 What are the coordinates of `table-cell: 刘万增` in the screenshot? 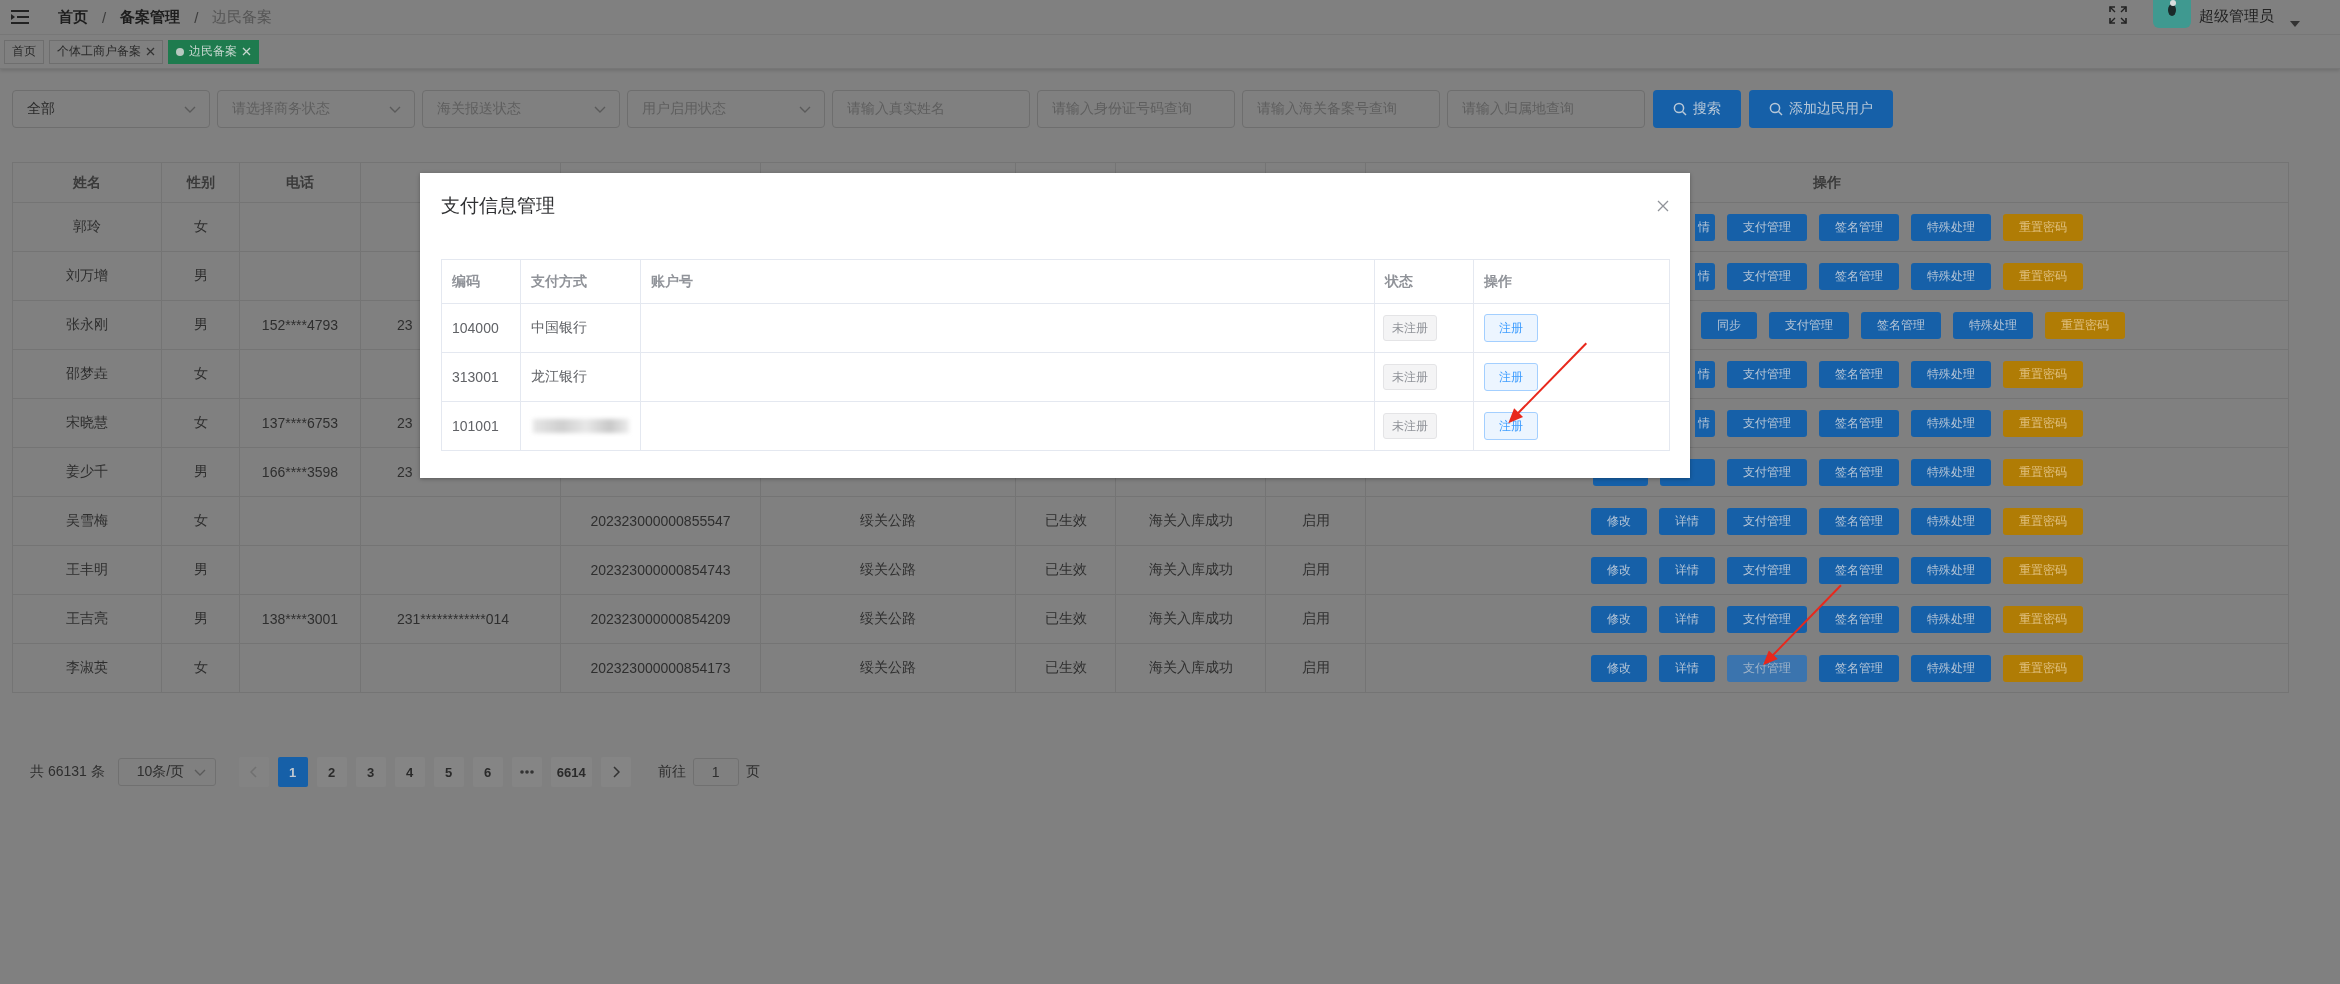 It's located at (87, 276).